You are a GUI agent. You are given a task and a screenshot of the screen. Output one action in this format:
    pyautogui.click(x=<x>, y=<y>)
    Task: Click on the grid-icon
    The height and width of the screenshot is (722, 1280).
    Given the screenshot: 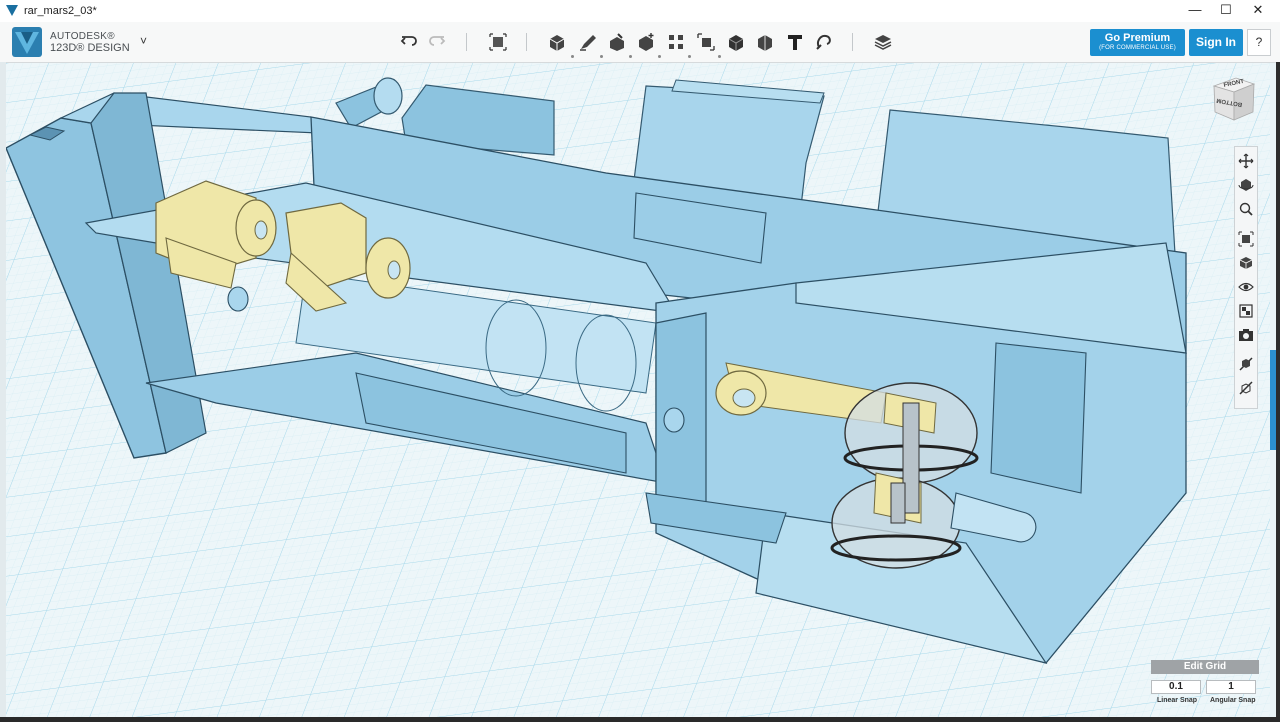 What is the action you would take?
    pyautogui.click(x=1246, y=388)
    